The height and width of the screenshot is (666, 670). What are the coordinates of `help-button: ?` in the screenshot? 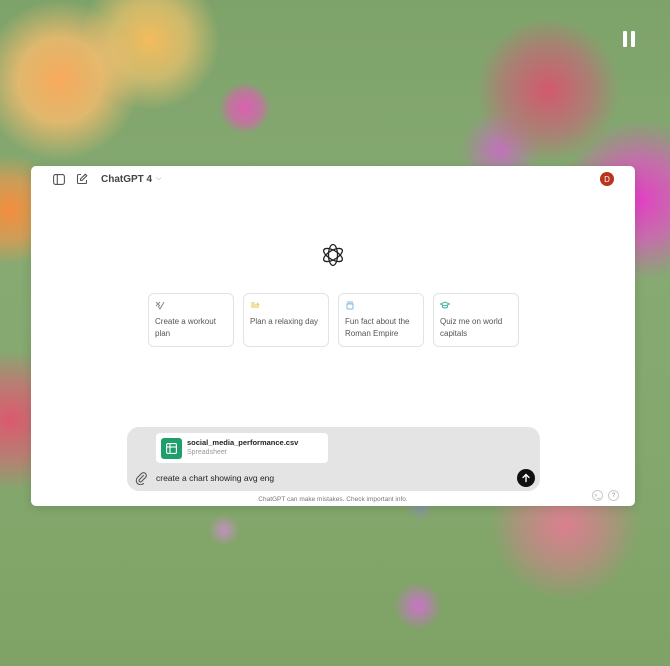 It's located at (613, 495).